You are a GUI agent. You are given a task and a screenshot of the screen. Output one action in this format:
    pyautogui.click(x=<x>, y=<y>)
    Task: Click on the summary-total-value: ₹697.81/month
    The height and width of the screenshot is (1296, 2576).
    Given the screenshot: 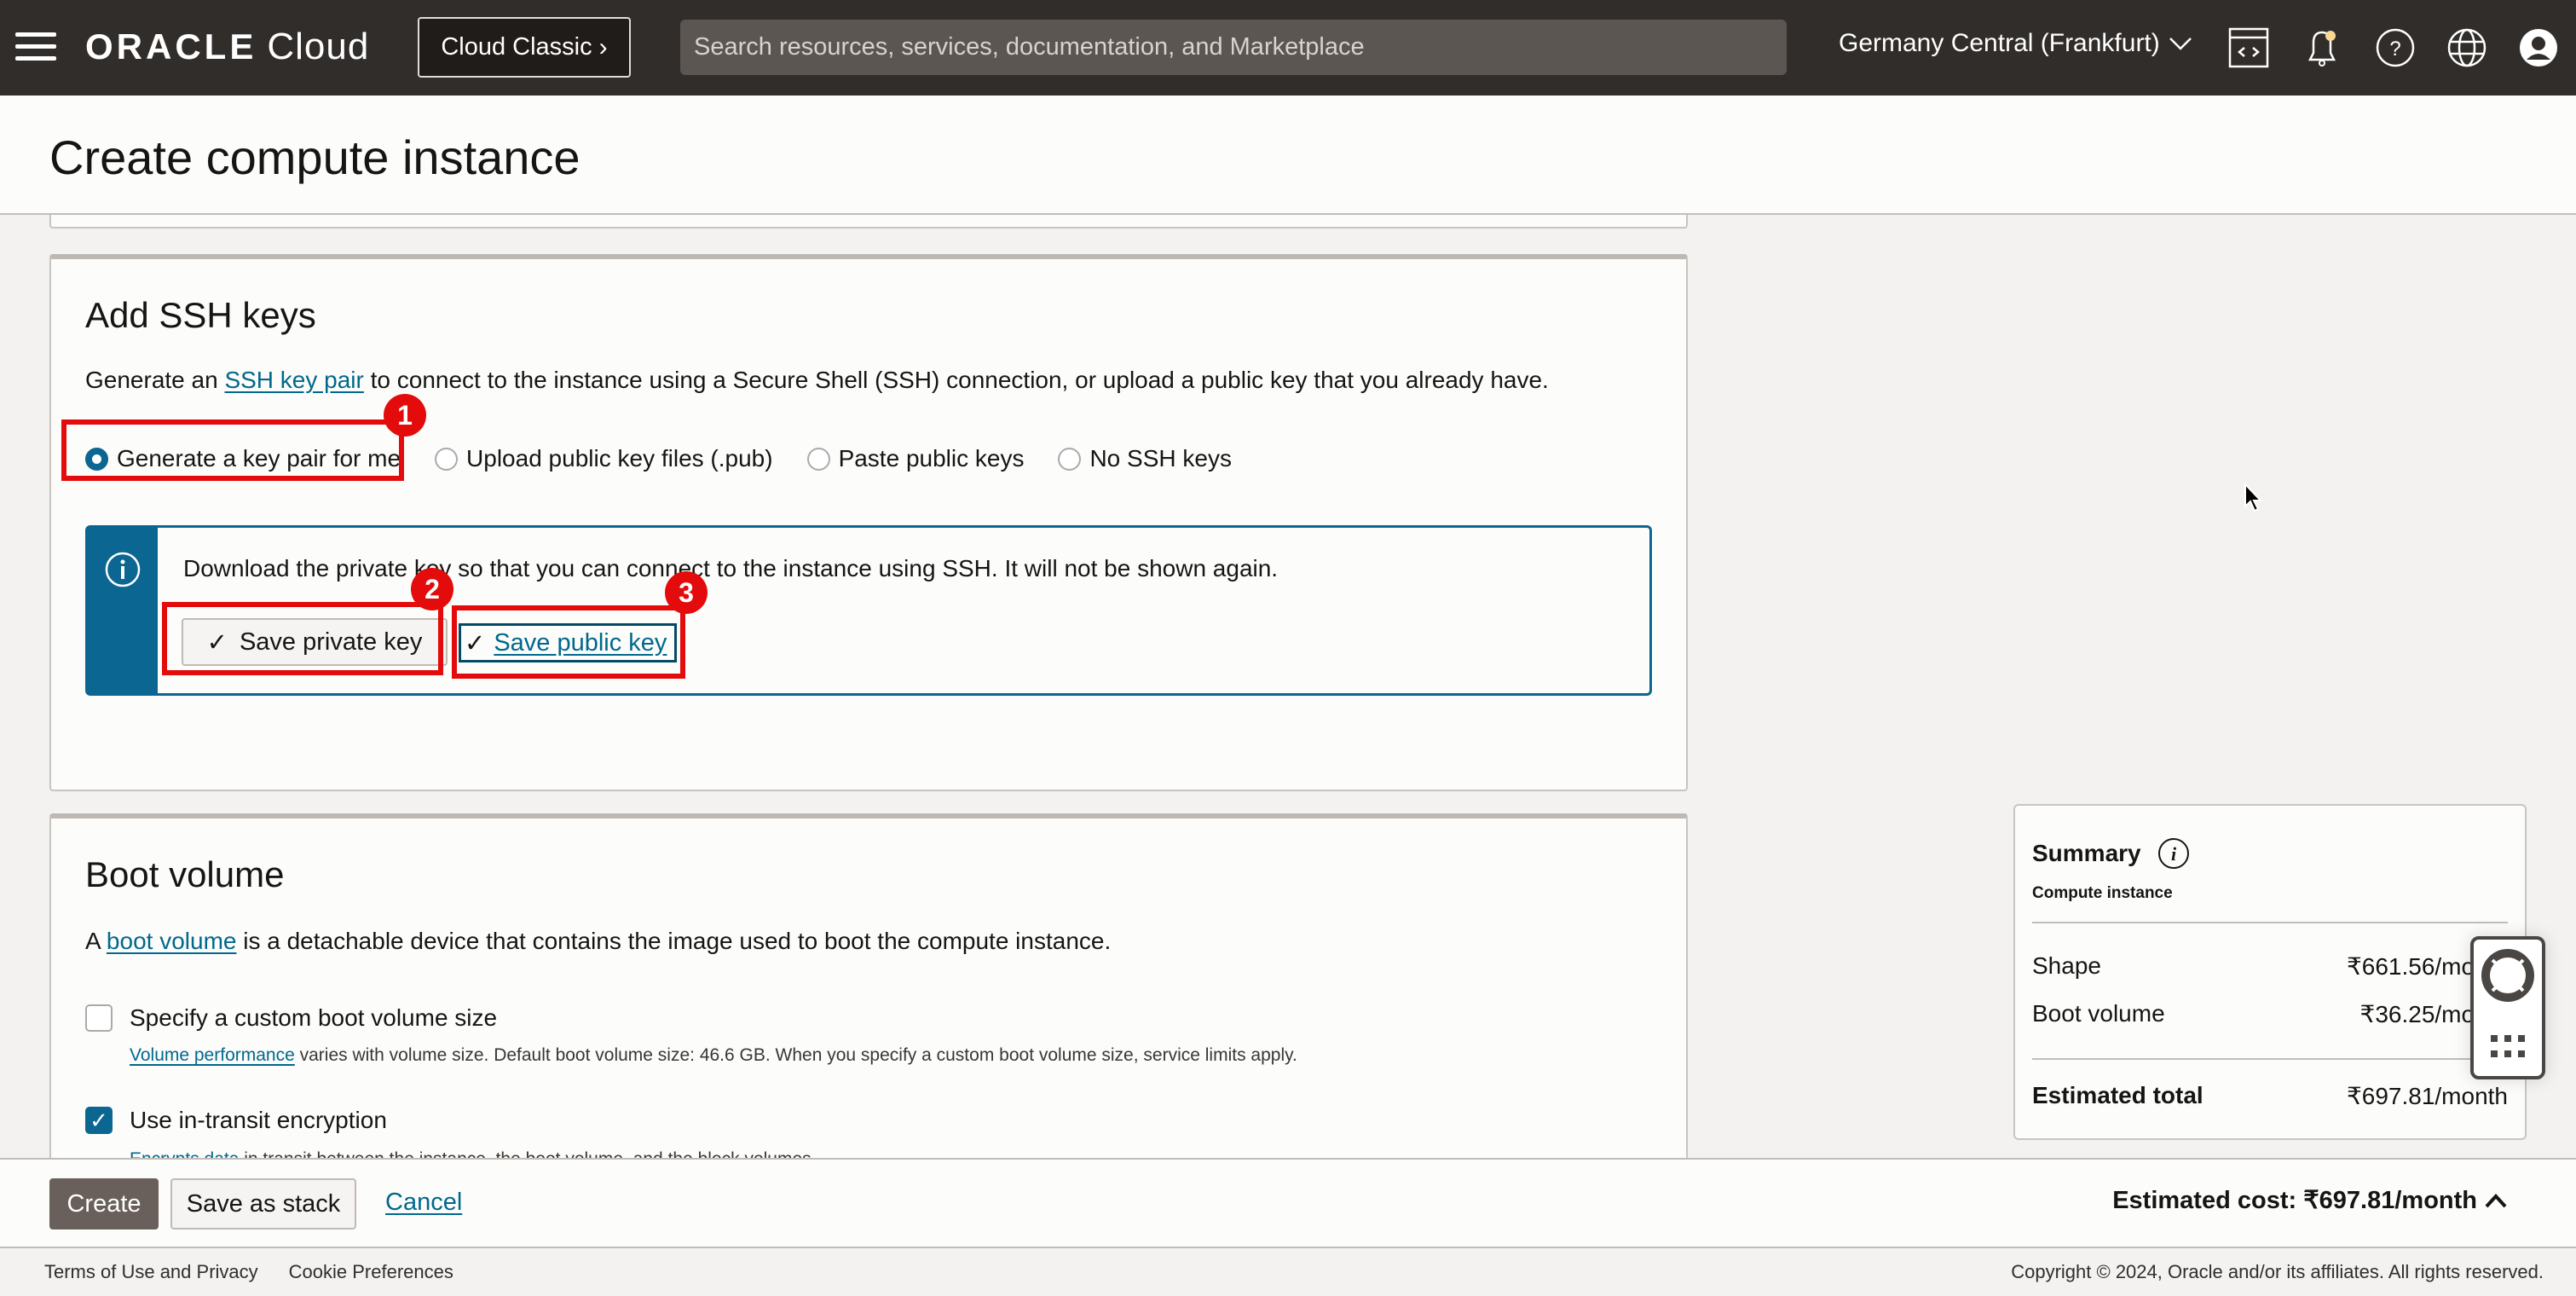 What is the action you would take?
    pyautogui.click(x=2427, y=1096)
    